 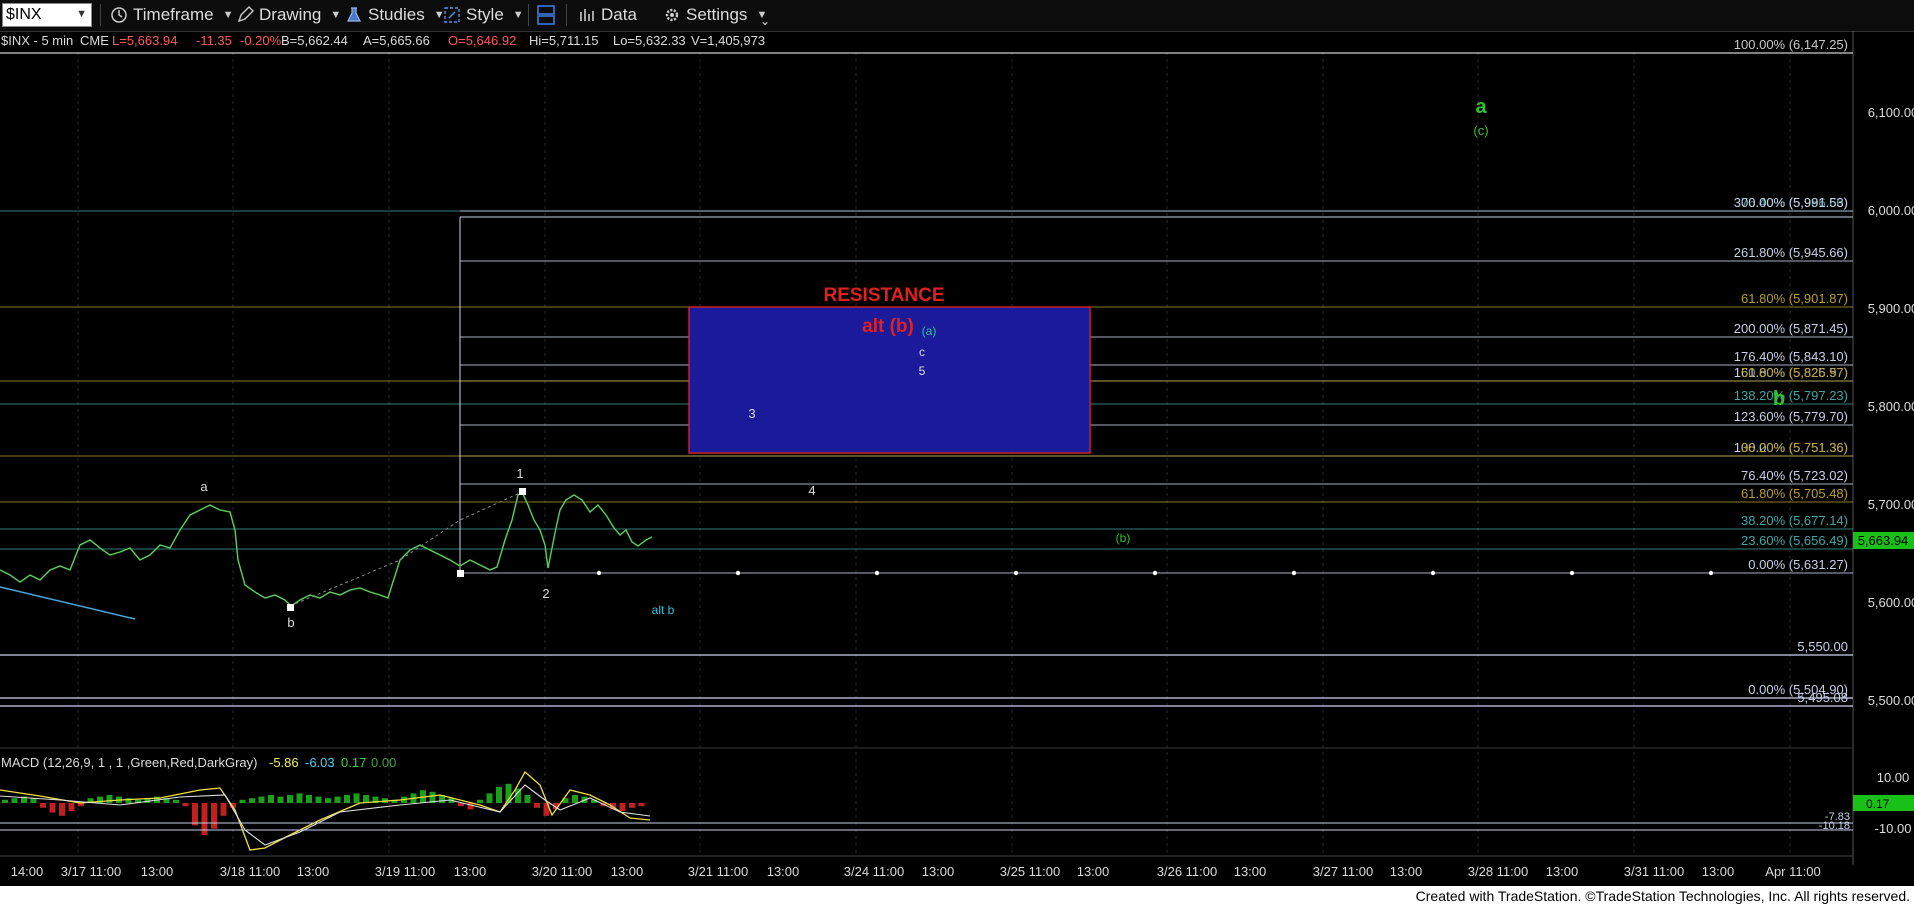 What do you see at coordinates (1791, 202) in the screenshot?
I see `fib-level-label: 300.00% (5,991.53)` at bounding box center [1791, 202].